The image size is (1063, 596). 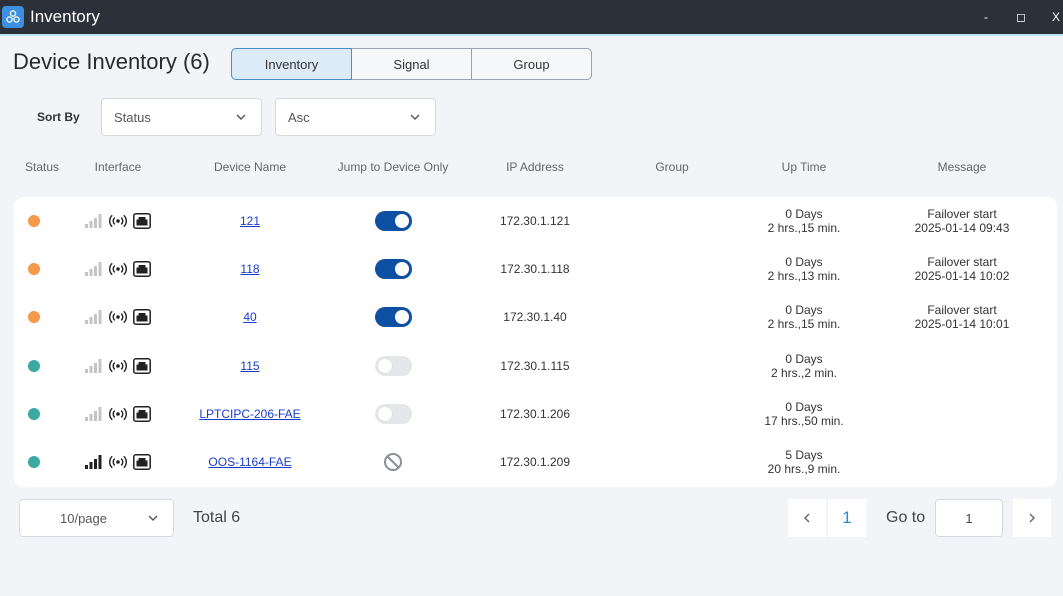 What do you see at coordinates (111, 61) in the screenshot?
I see `page-title: Device Inventory (6)` at bounding box center [111, 61].